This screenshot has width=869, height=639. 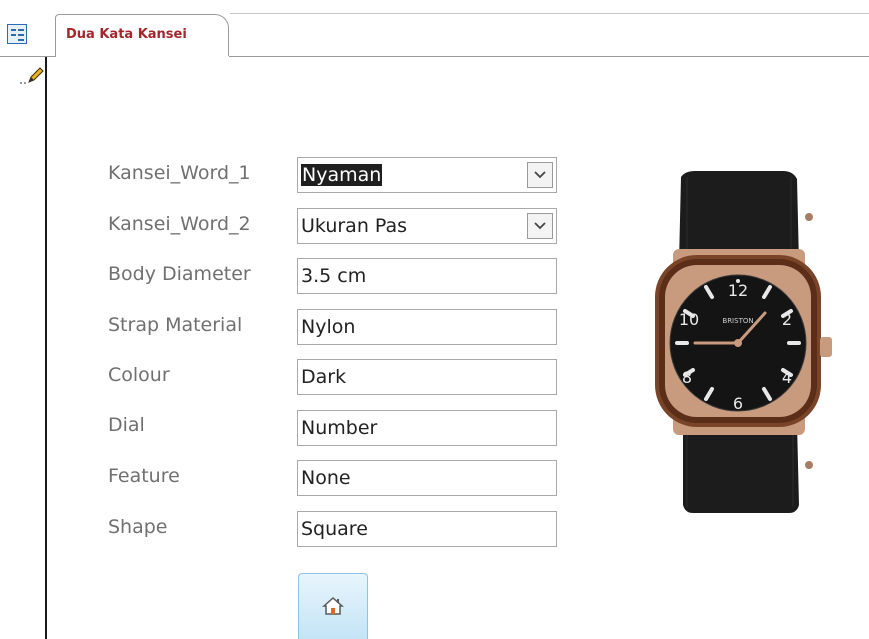 I want to click on shape-value: Square, so click(x=334, y=529).